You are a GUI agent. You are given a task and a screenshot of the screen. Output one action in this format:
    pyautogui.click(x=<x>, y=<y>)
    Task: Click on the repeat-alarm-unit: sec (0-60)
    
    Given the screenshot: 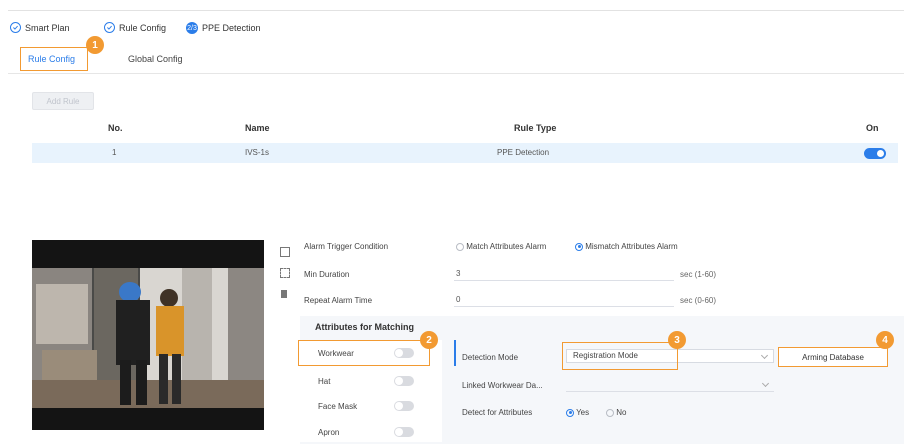 What is the action you would take?
    pyautogui.click(x=698, y=300)
    